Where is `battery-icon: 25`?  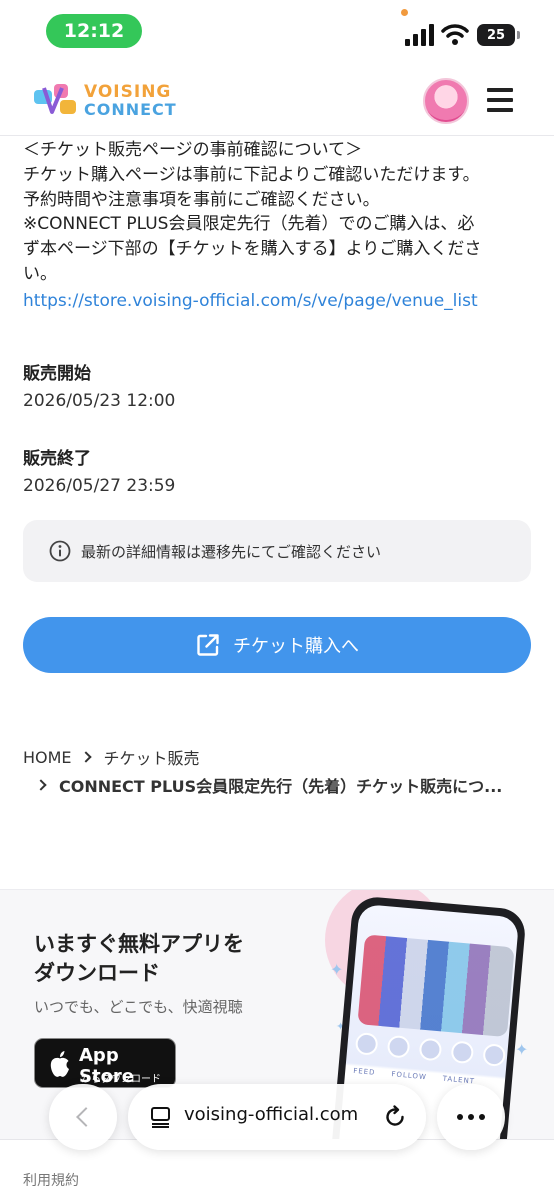 battery-icon: 25 is located at coordinates (496, 35).